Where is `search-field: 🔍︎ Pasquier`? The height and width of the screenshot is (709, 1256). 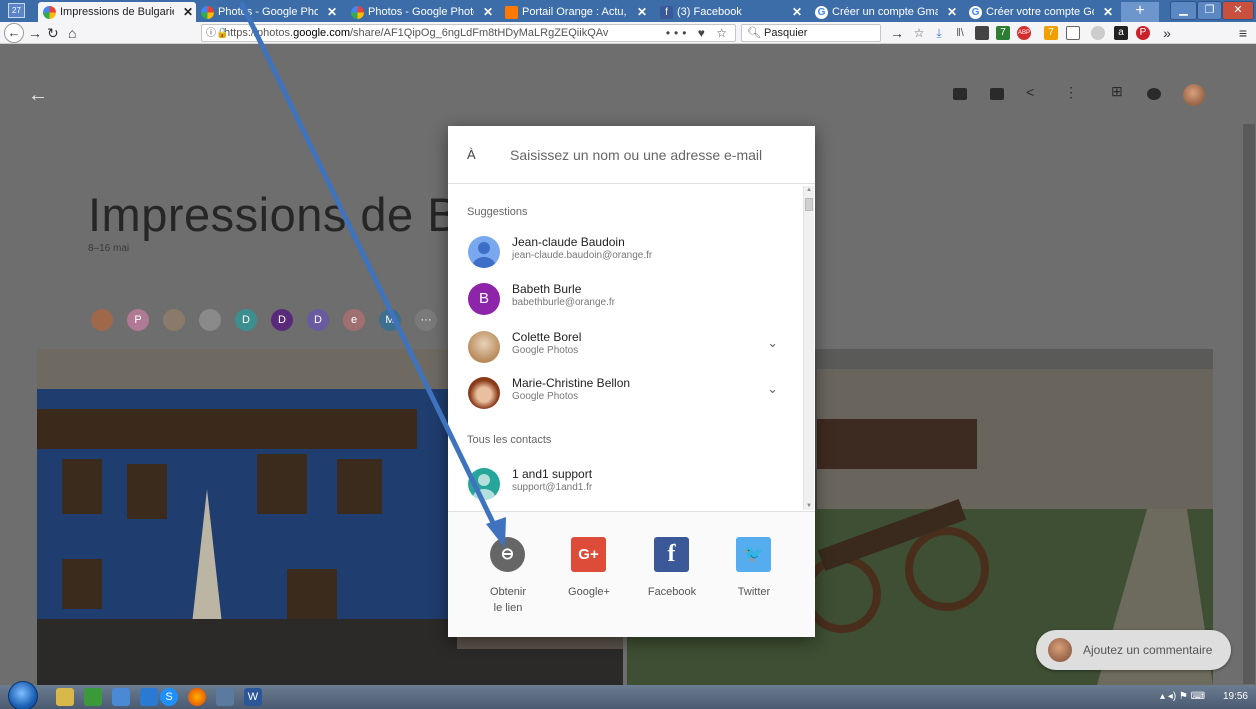
search-field: 🔍︎ Pasquier is located at coordinates (811, 33).